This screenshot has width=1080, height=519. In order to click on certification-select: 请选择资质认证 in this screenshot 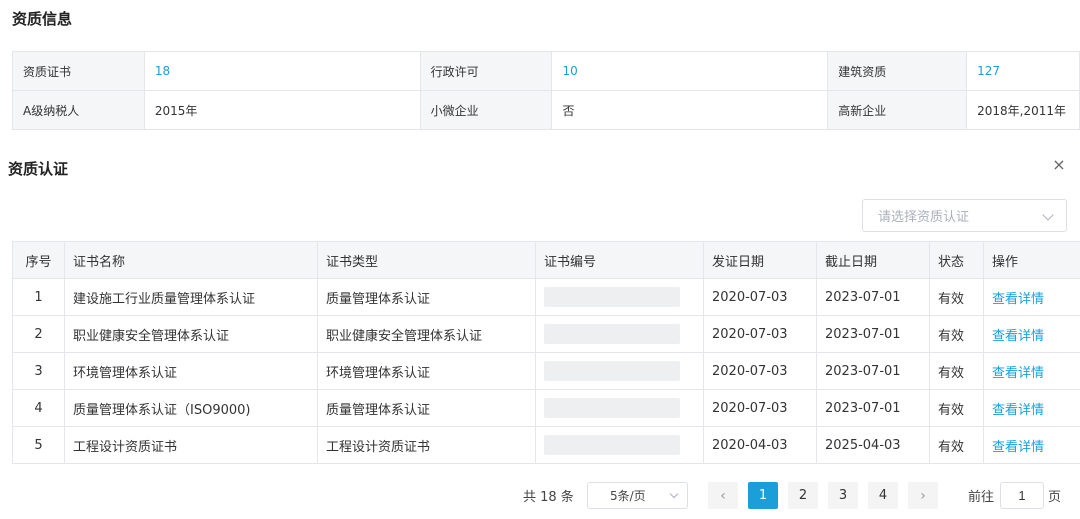, I will do `click(964, 215)`.